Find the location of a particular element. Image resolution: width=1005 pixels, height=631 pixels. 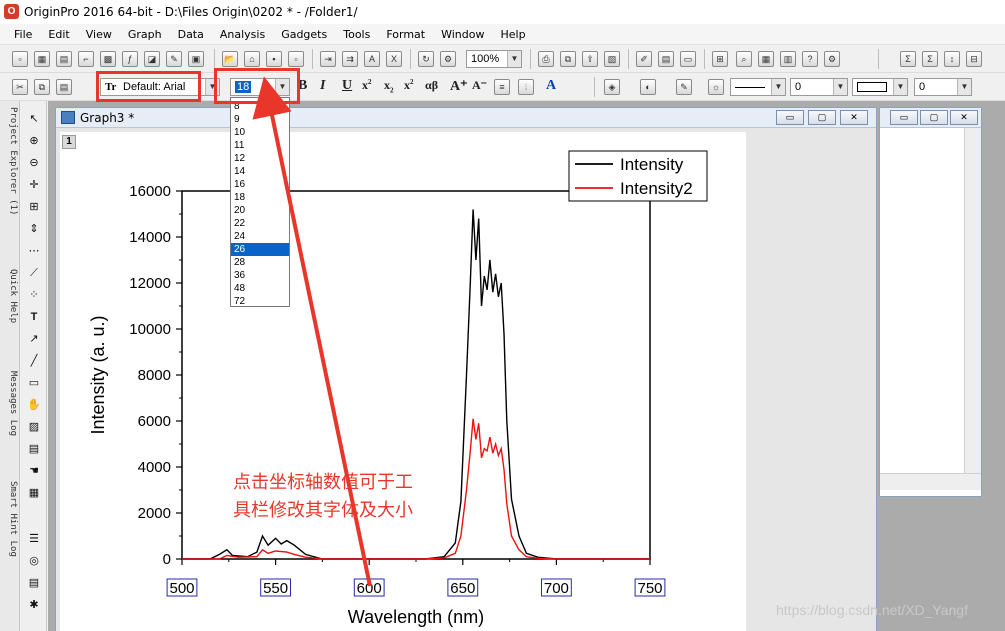

decrease-font-button: A⁻ is located at coordinates (479, 85).